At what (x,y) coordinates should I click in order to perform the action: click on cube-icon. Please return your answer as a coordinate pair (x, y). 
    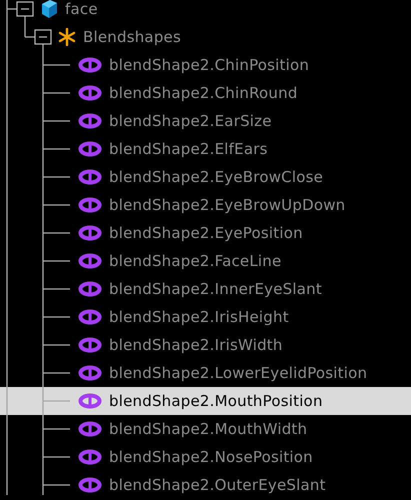
    Looking at the image, I should click on (49, 9).